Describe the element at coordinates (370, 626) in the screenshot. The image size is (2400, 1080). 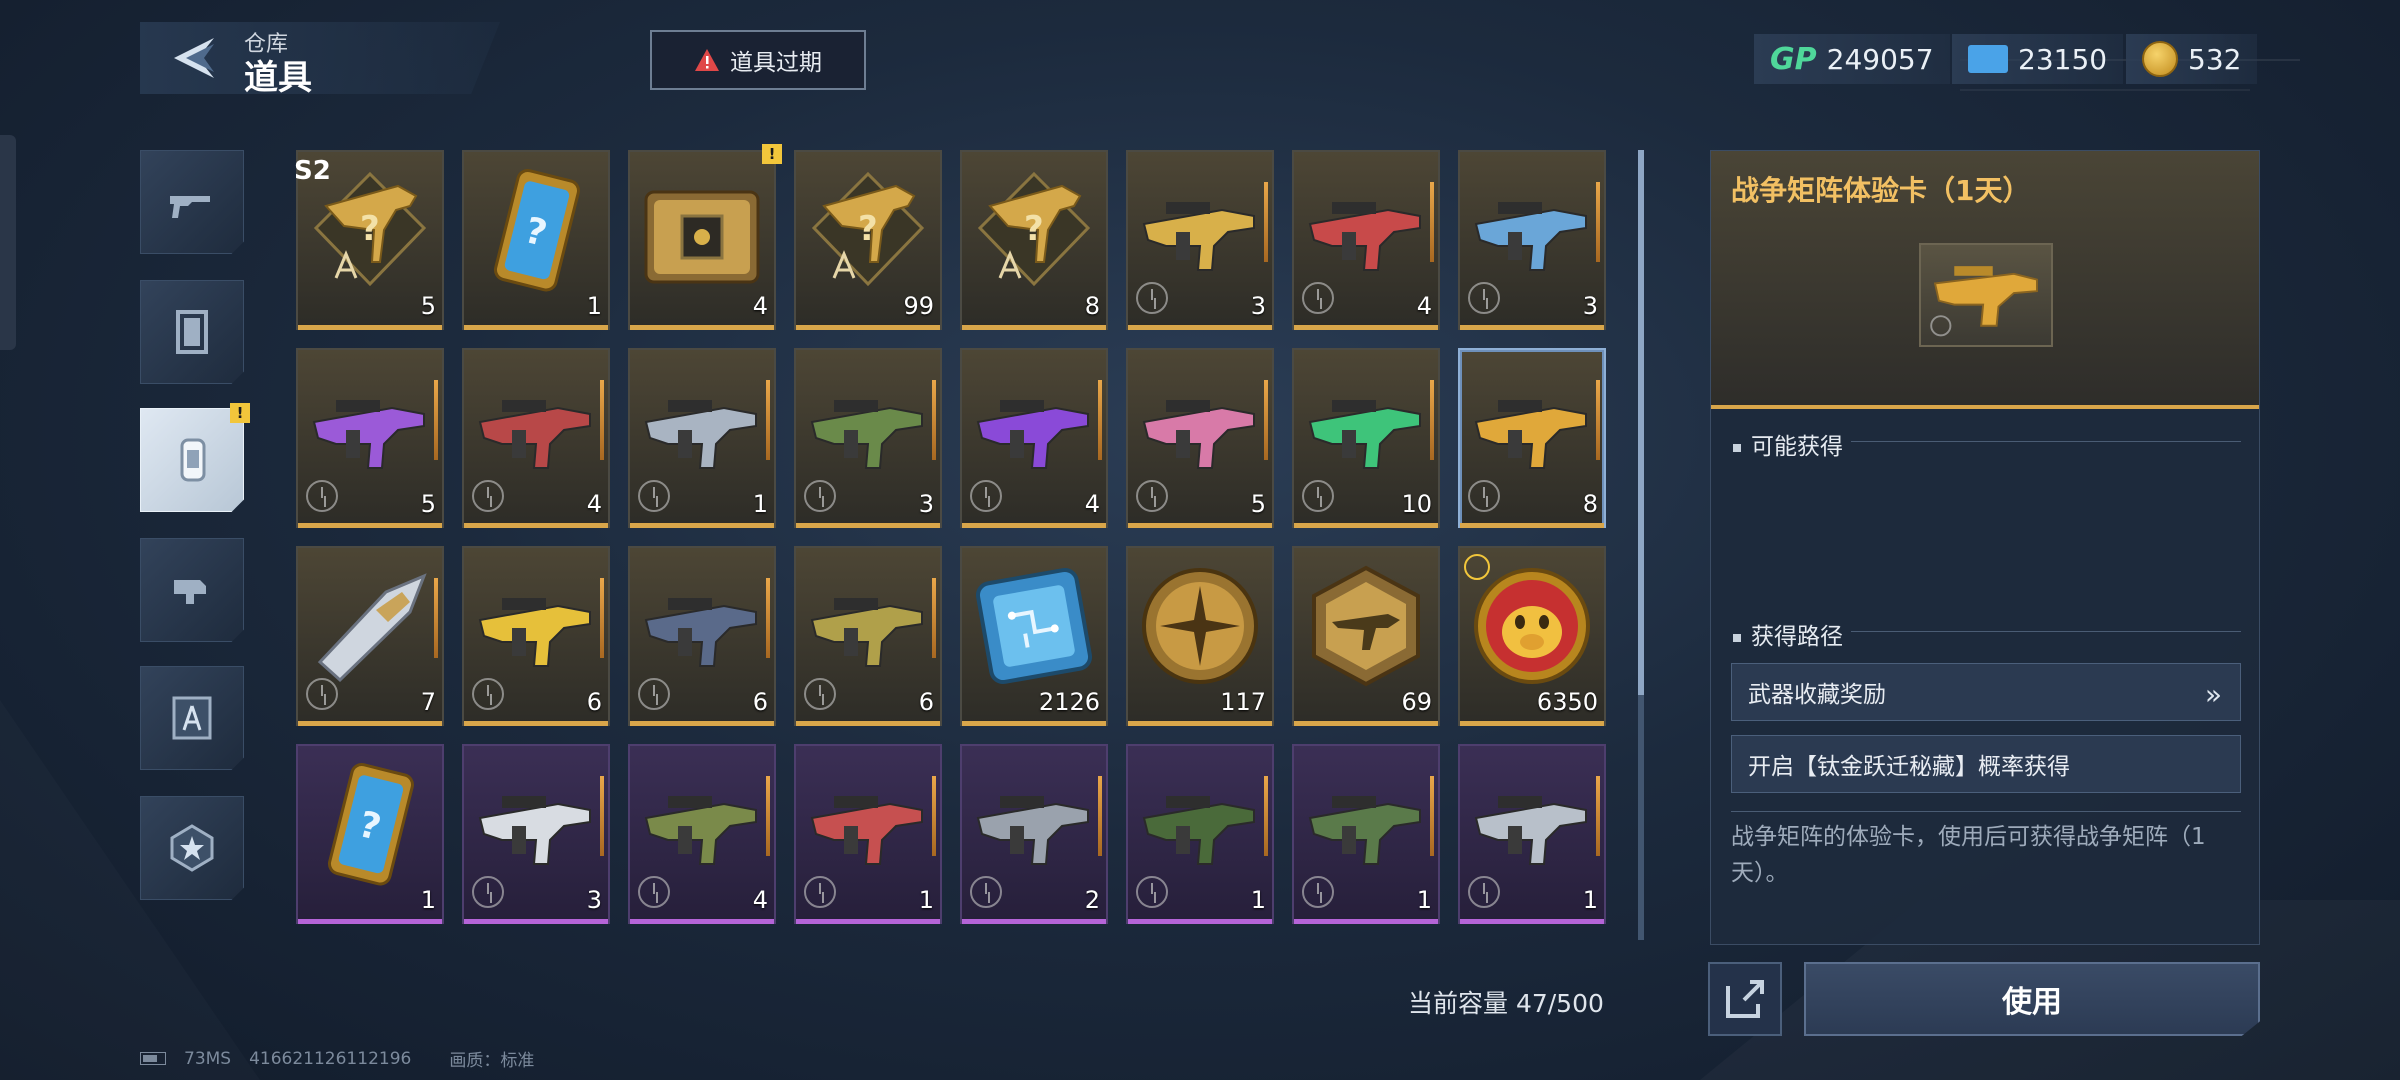
I see `knife-icon` at that location.